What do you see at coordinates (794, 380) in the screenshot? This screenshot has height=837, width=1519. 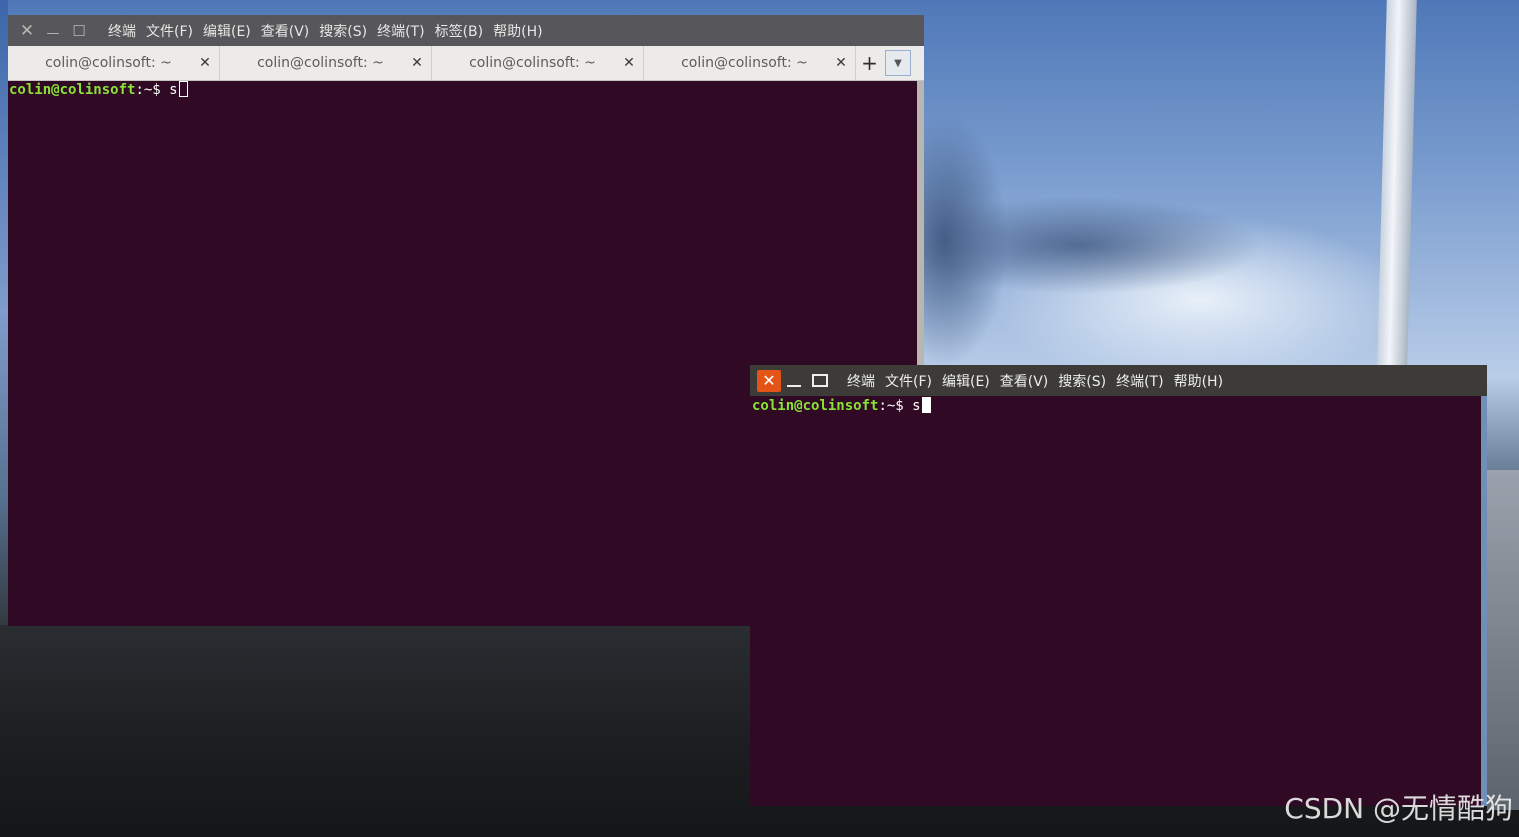 I see `minimize-icon` at bounding box center [794, 380].